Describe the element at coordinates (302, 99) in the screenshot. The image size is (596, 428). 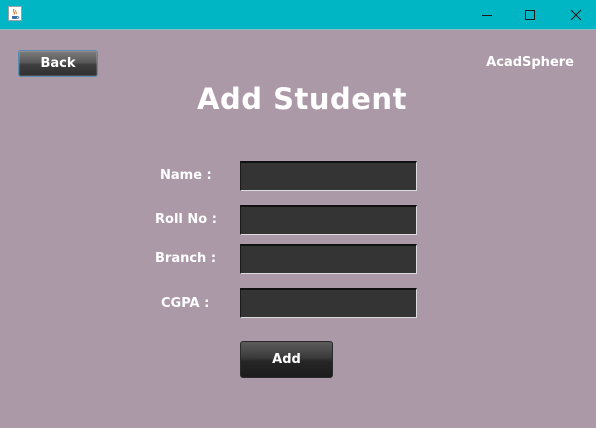
I see `page-title: Add Student` at that location.